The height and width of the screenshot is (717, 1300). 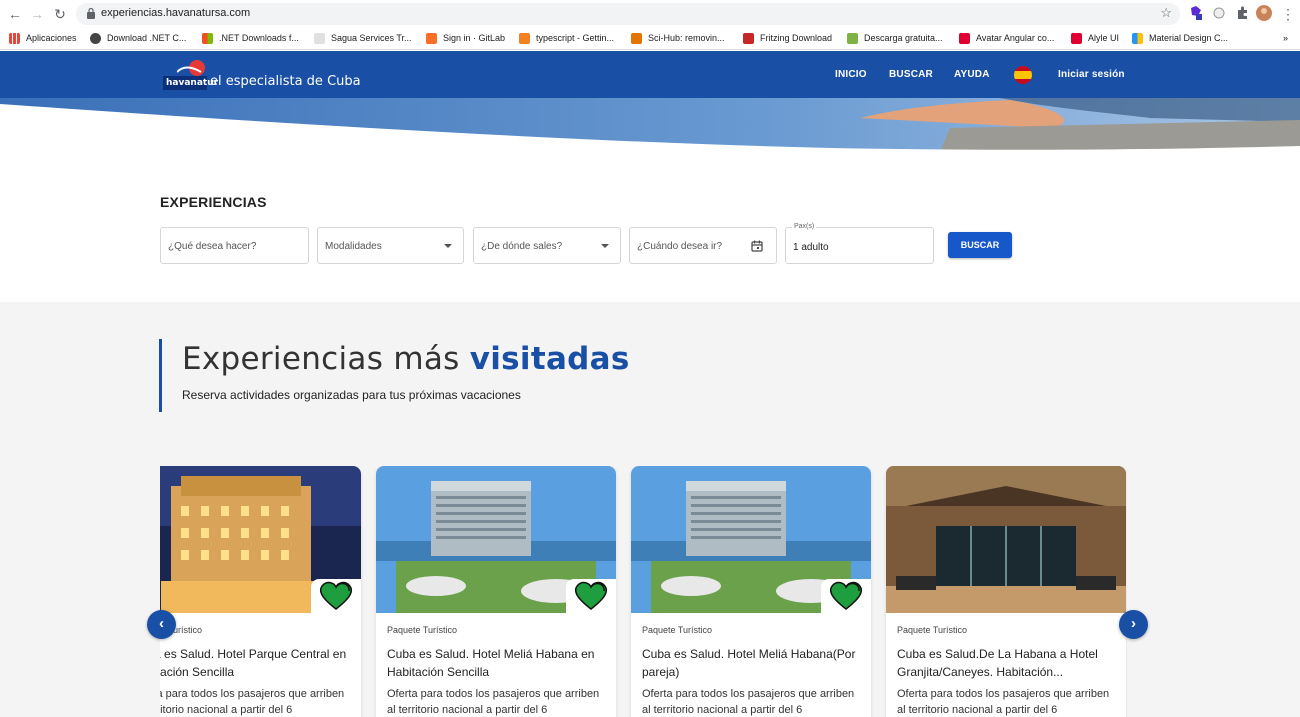 What do you see at coordinates (190, 83) in the screenshot?
I see `logo-wordmark: havanatur` at bounding box center [190, 83].